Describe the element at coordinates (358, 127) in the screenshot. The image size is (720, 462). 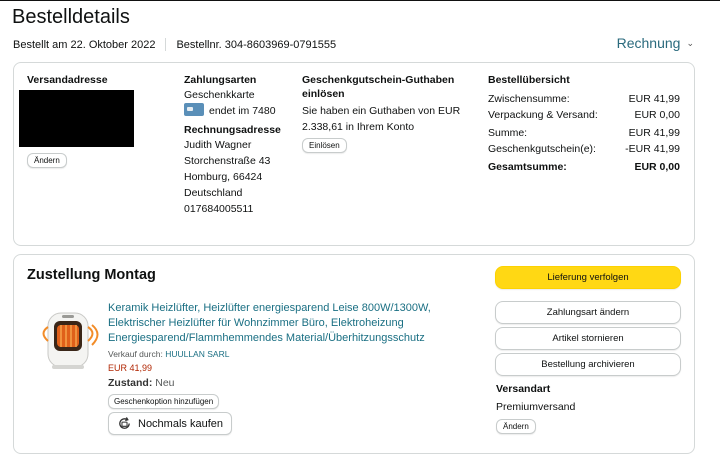
I see `giftcard-text-2: 2.338,61 in Ihrem Konto` at that location.